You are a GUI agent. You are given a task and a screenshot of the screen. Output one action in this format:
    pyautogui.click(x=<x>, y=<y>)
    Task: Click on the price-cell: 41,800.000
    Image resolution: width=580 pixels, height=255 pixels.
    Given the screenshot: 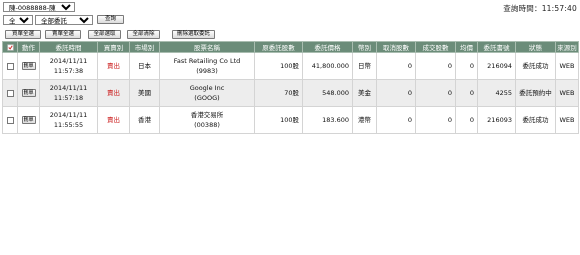 What is the action you would take?
    pyautogui.click(x=327, y=66)
    